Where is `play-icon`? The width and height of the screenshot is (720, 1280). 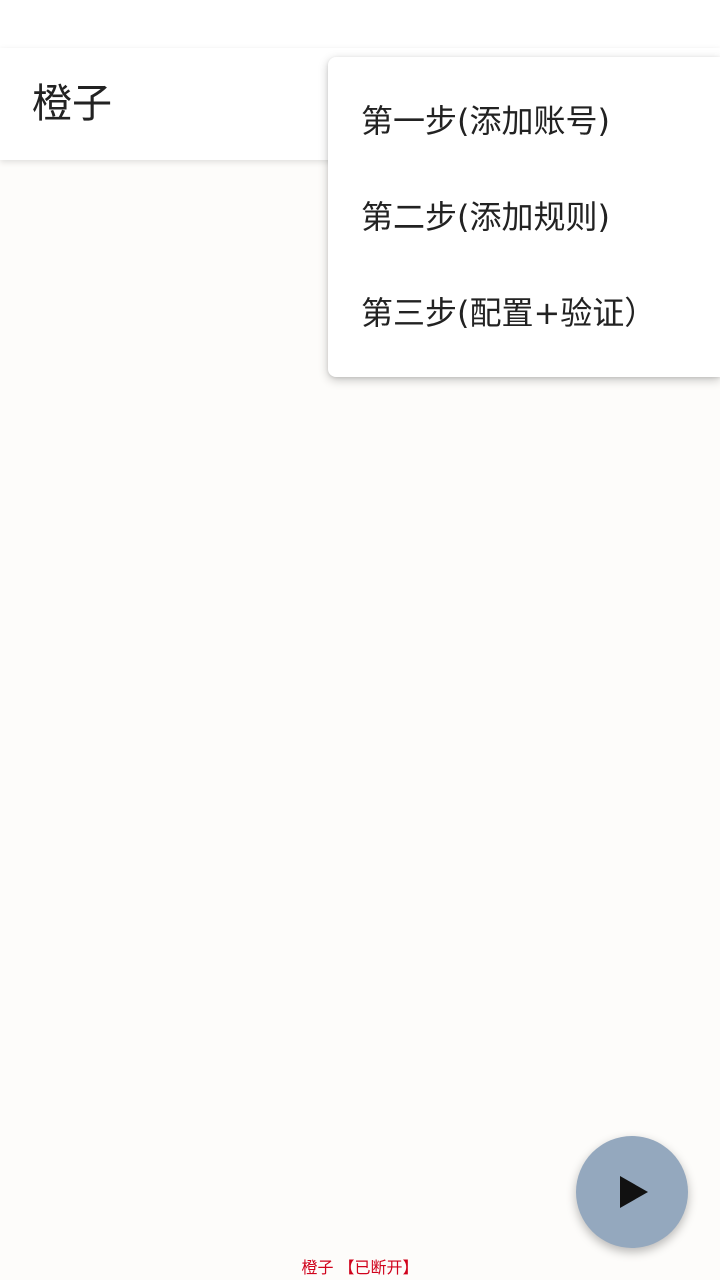
play-icon is located at coordinates (634, 1192).